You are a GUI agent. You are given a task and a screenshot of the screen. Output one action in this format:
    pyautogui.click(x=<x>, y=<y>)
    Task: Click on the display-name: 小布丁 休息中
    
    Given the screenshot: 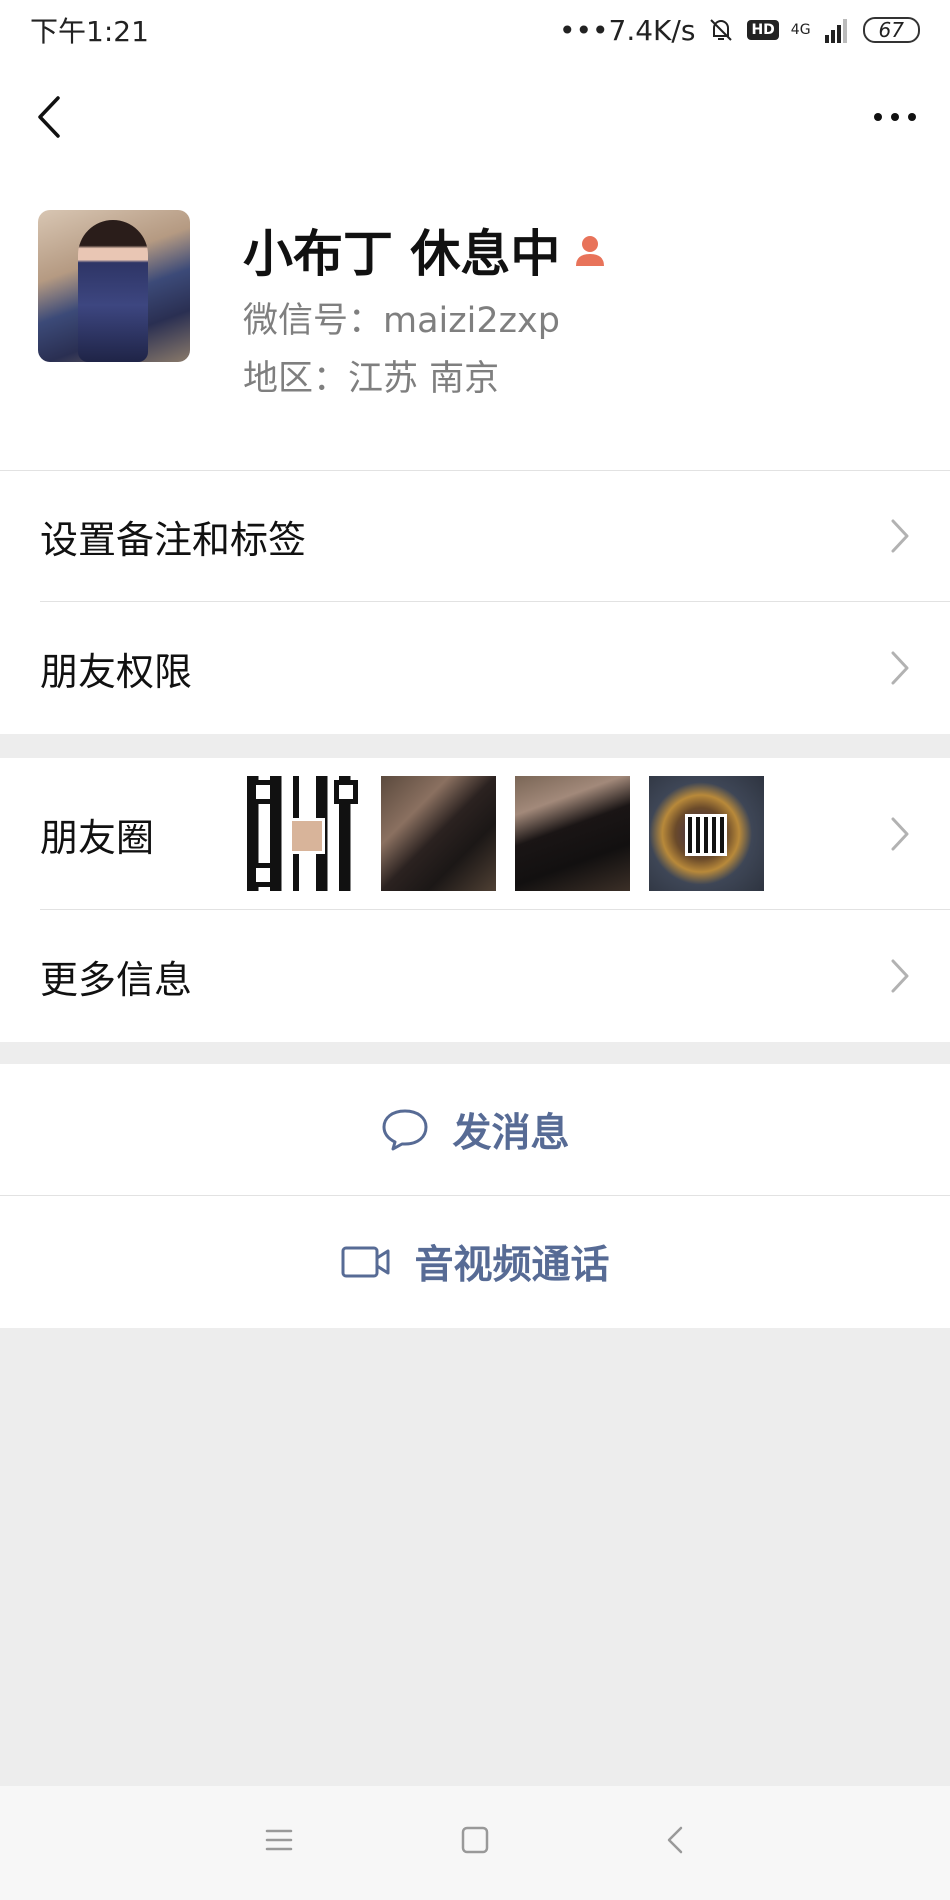 What is the action you would take?
    pyautogui.click(x=402, y=254)
    